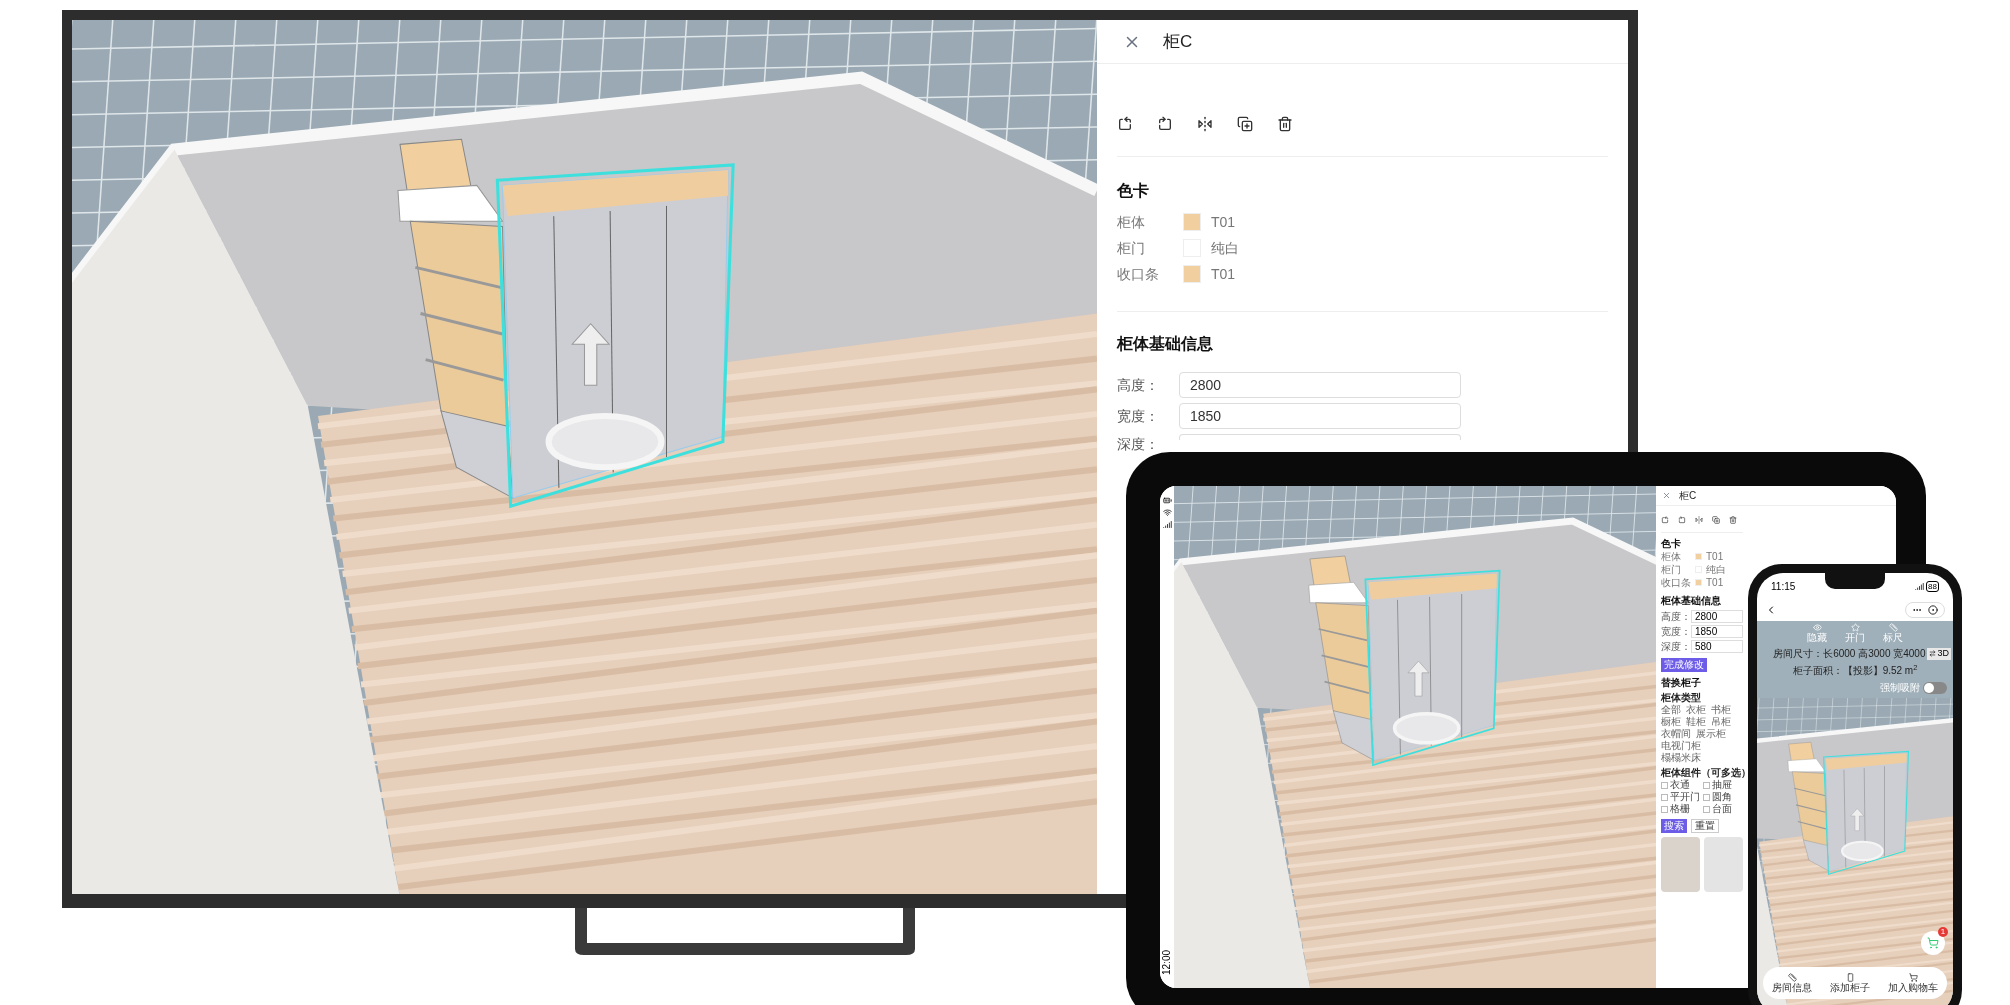 This screenshot has width=2010, height=1005. What do you see at coordinates (1705, 826) in the screenshot?
I see `reset-button: 重置` at bounding box center [1705, 826].